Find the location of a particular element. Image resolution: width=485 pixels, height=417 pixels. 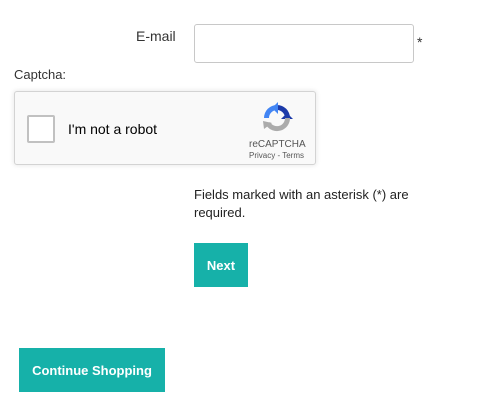

next-button: Next is located at coordinates (221, 265).